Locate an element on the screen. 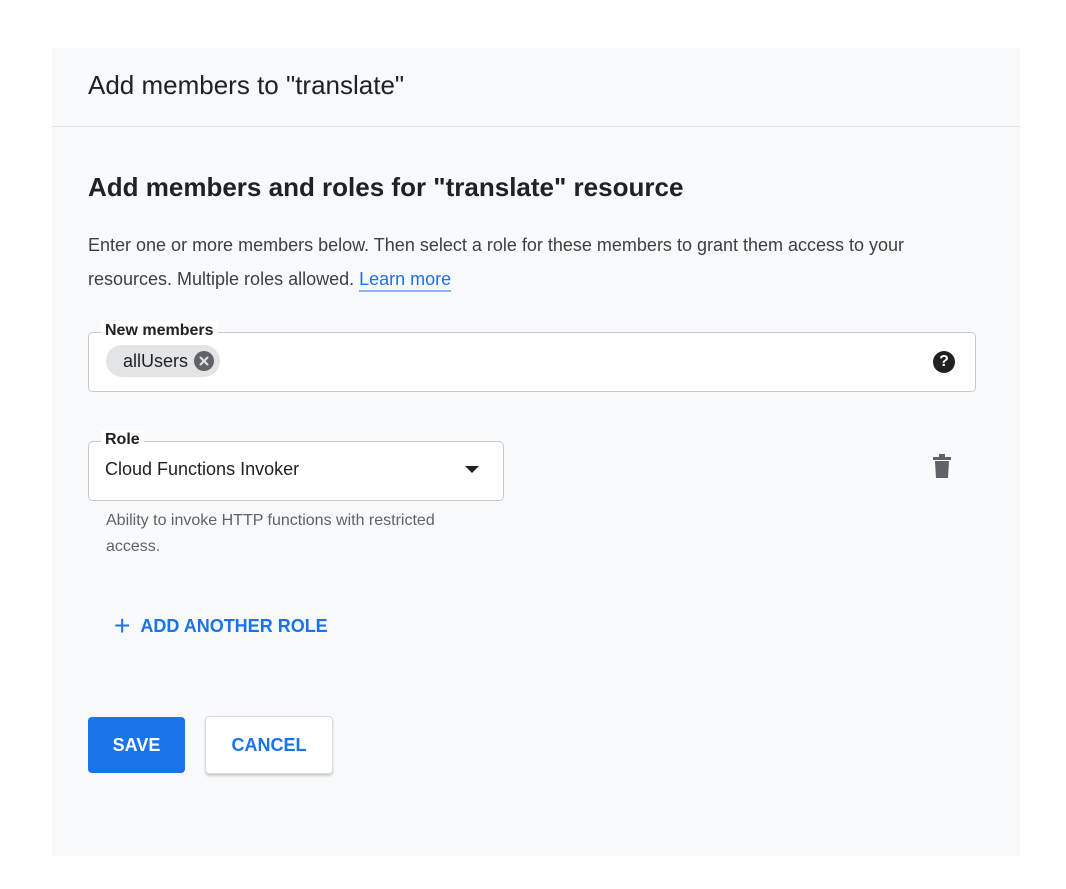 This screenshot has height=889, width=1066. caret-down-icon is located at coordinates (472, 469).